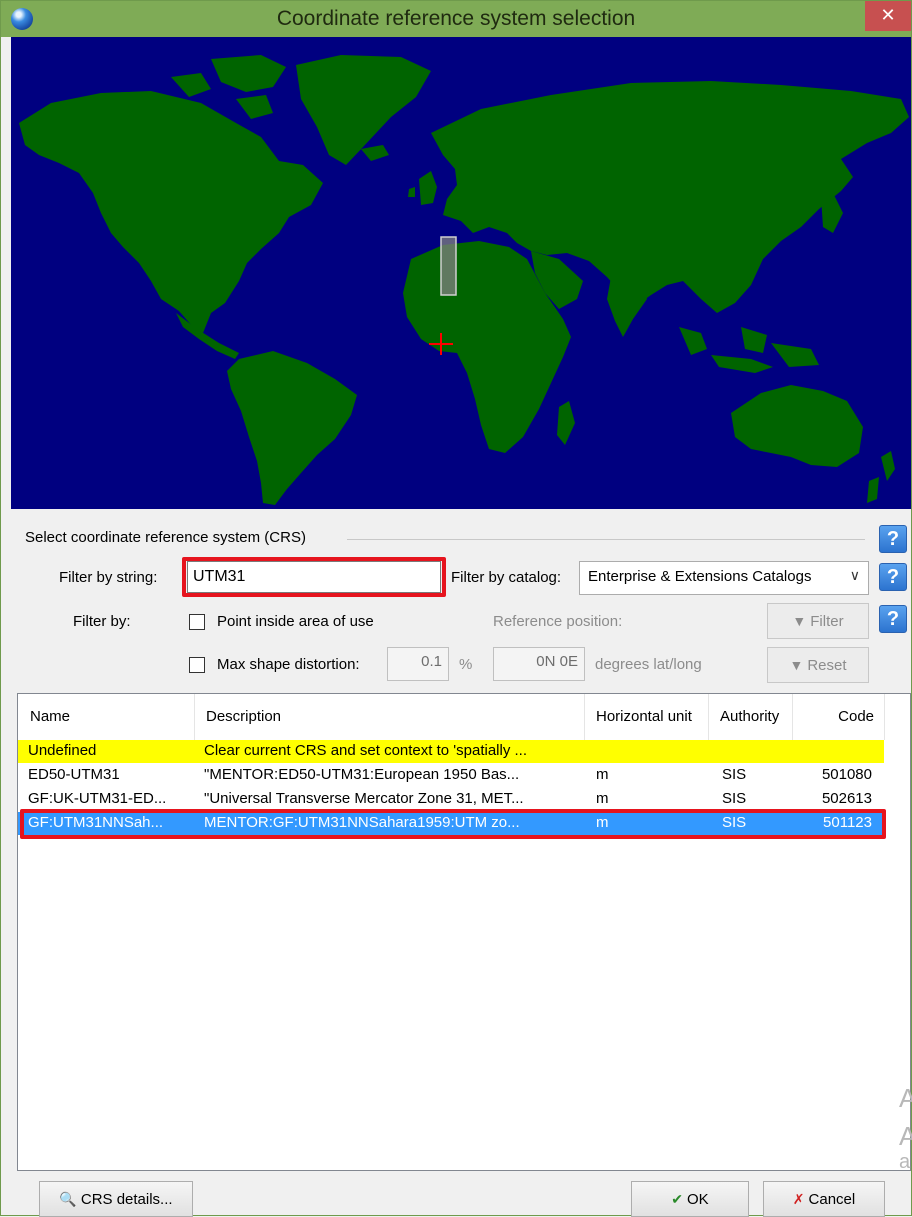 Image resolution: width=912 pixels, height=1217 pixels. I want to click on help-crs-button: ?, so click(893, 539).